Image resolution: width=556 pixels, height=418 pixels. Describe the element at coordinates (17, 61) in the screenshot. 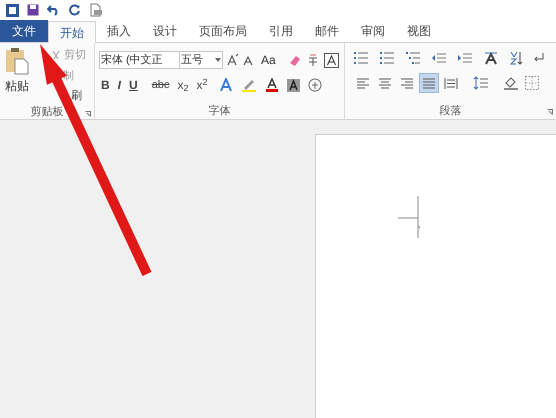

I see `clipboard-icon` at that location.